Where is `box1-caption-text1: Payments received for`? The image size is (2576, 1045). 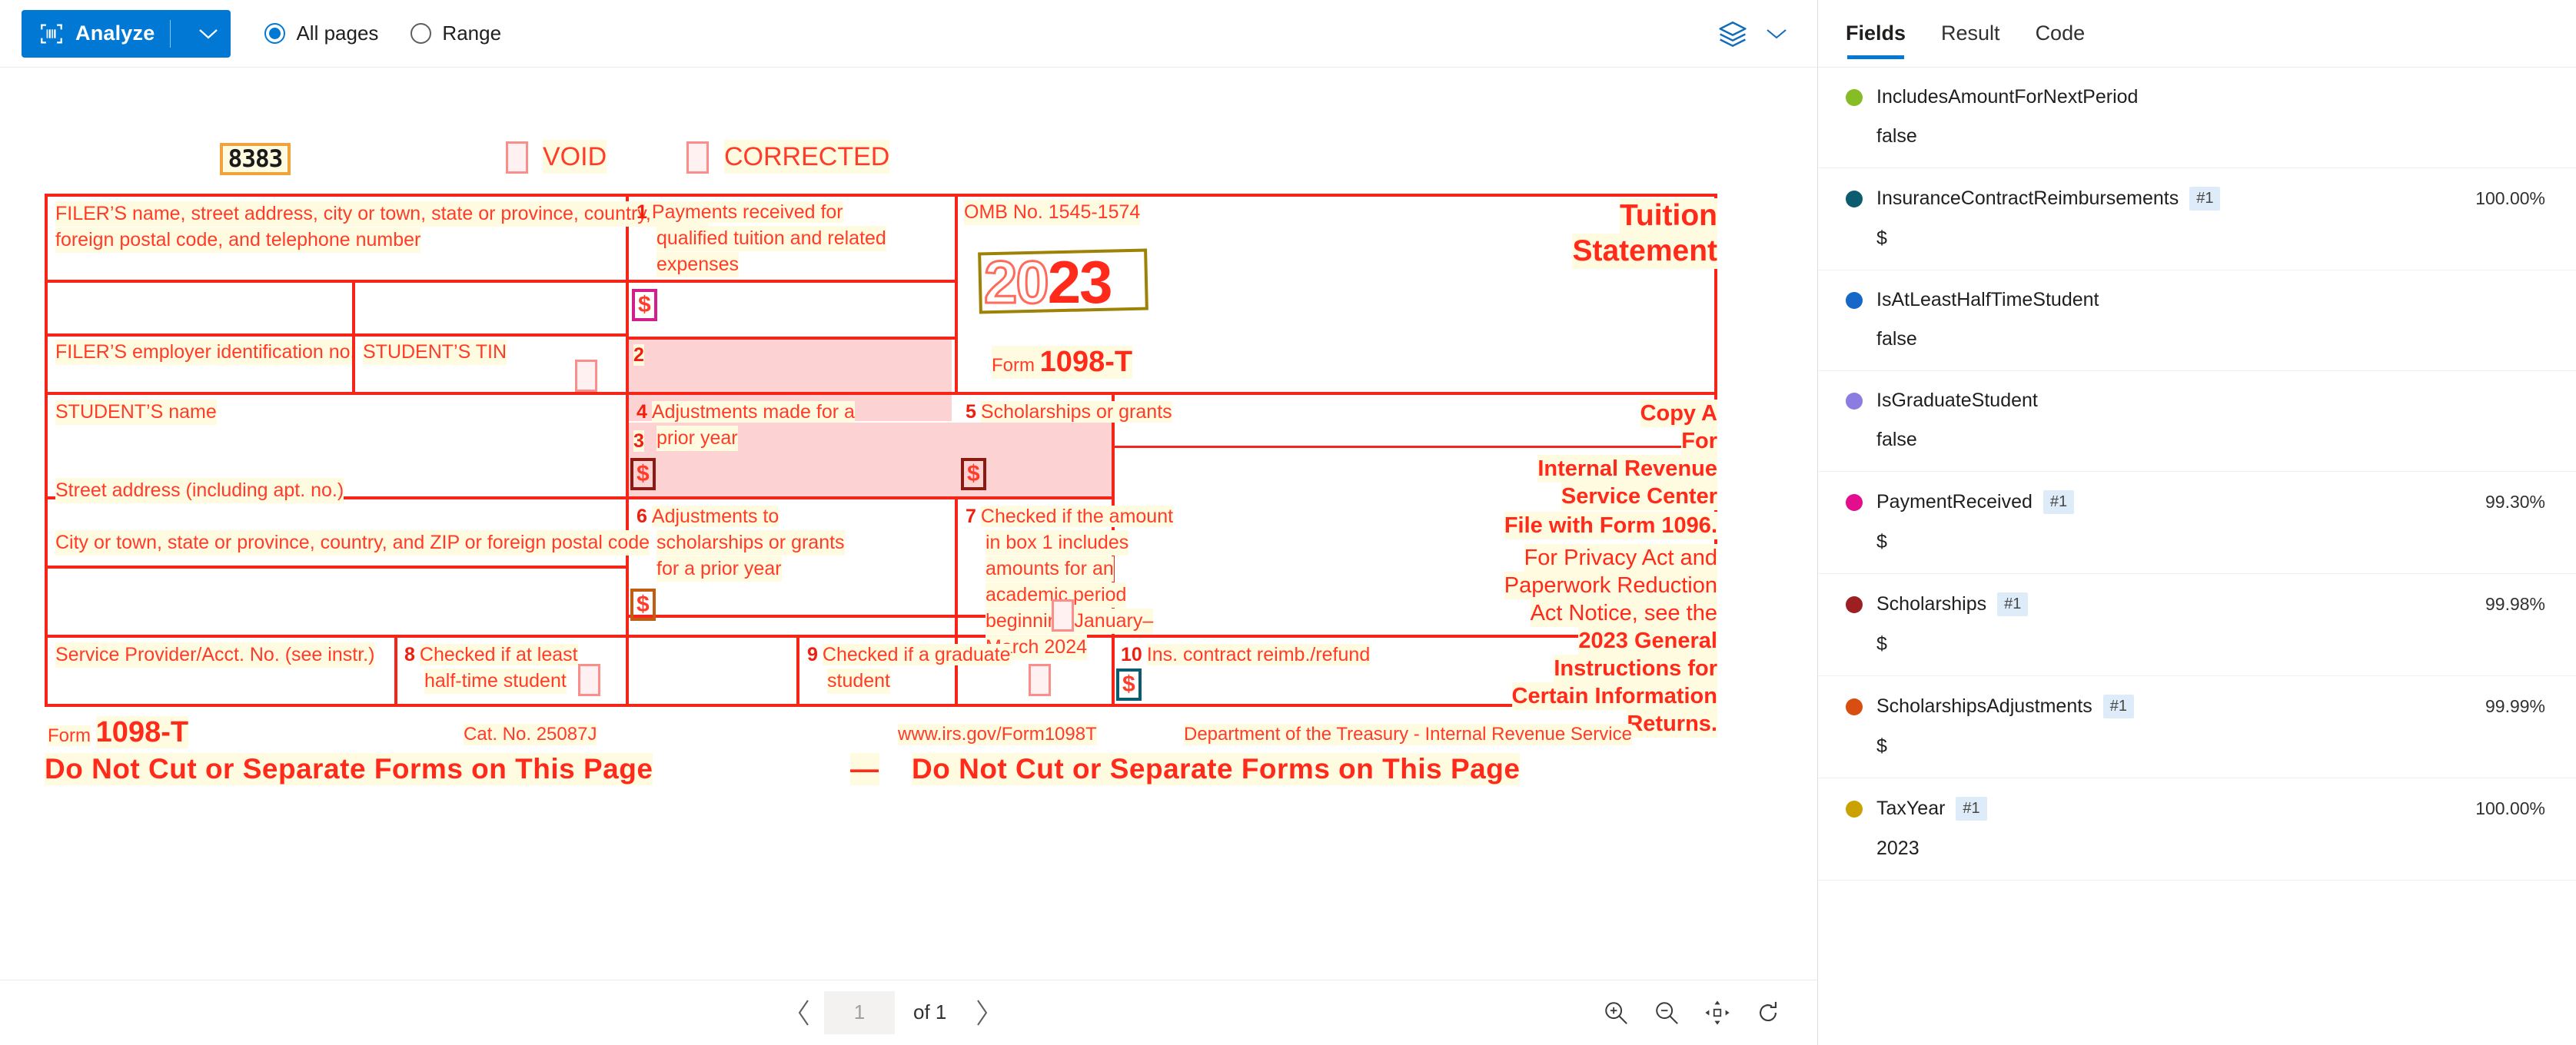 box1-caption-text1: Payments received for is located at coordinates (747, 212).